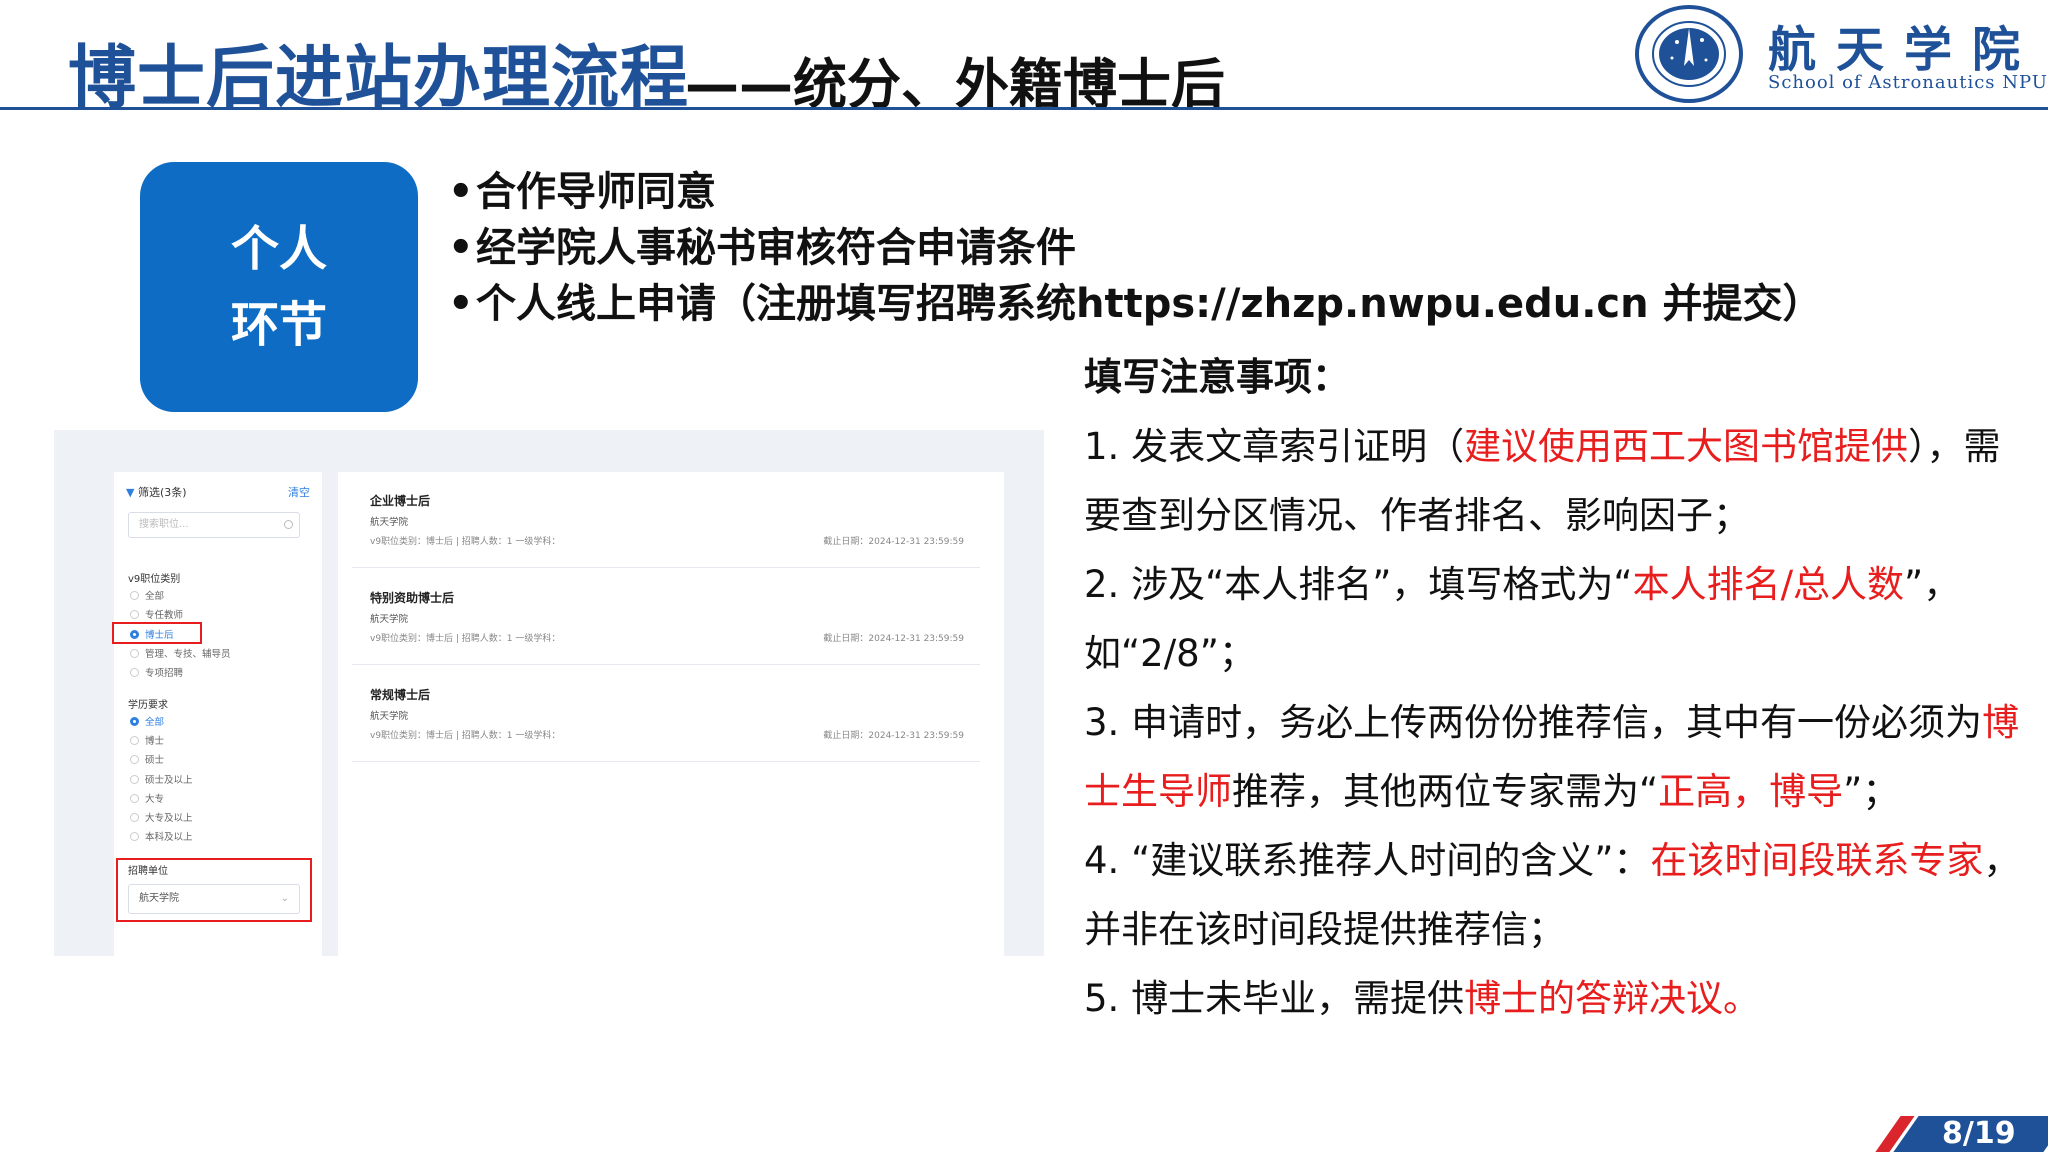 The width and height of the screenshot is (2048, 1152). I want to click on option-label: 本科及以上, so click(169, 837).